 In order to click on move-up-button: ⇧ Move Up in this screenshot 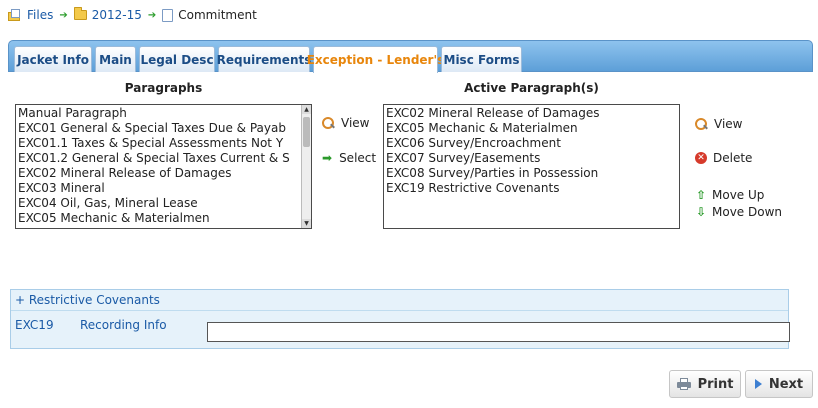, I will do `click(729, 195)`.